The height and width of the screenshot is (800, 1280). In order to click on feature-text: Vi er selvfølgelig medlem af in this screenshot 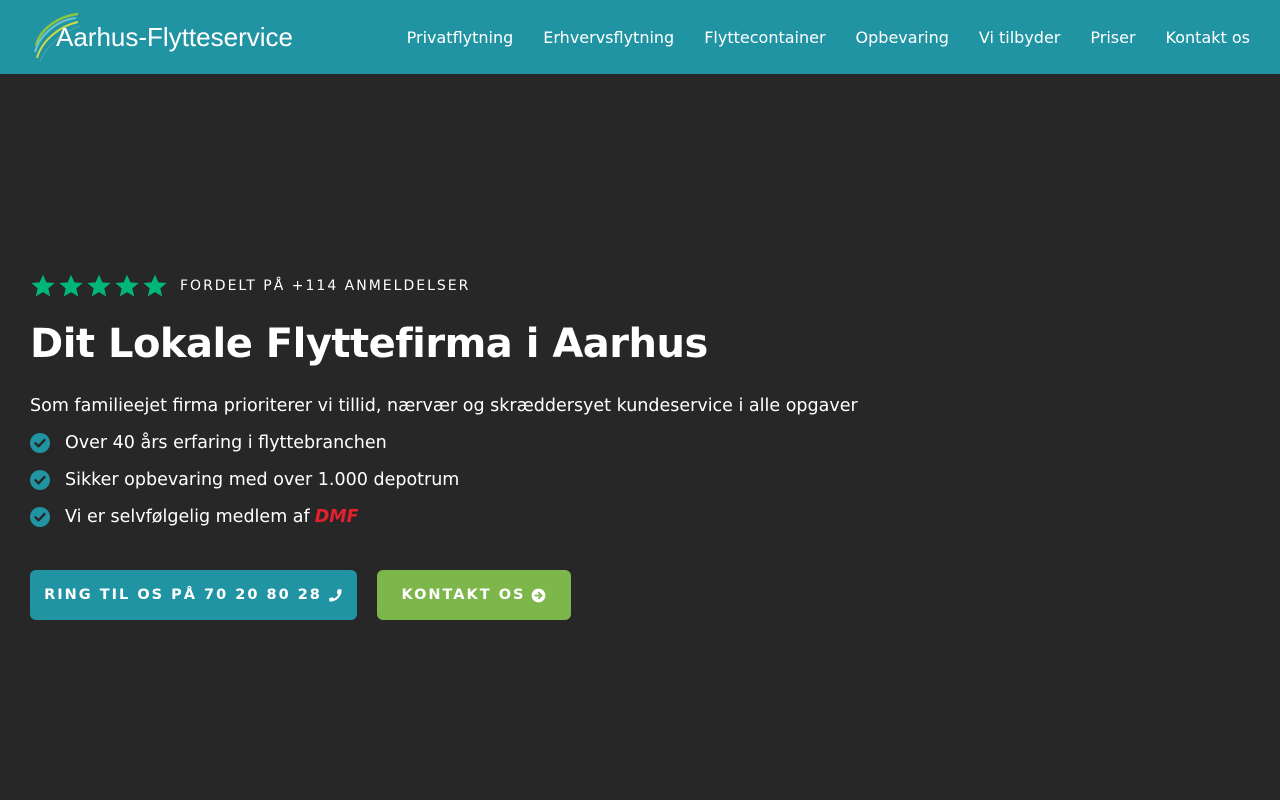, I will do `click(187, 516)`.